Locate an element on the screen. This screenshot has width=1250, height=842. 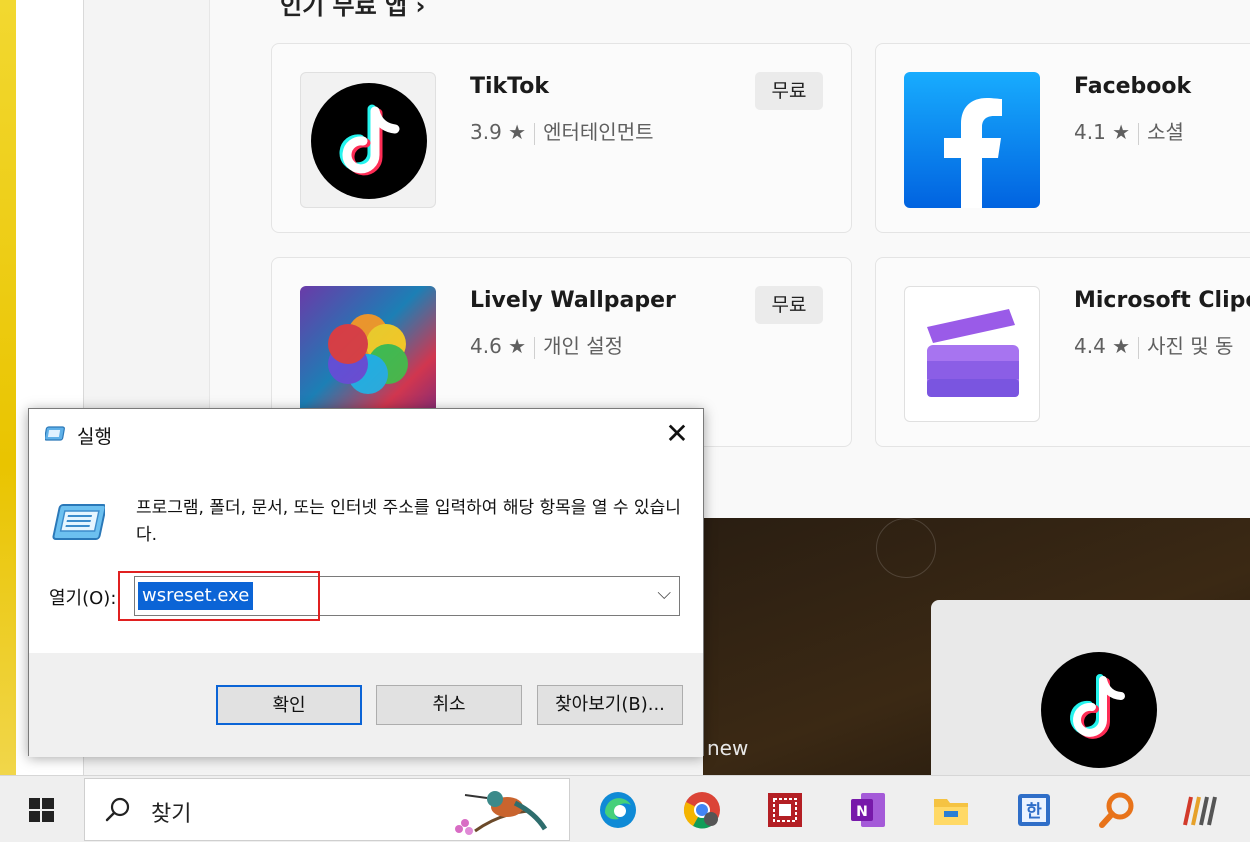
app-name: Microsoft Clipch is located at coordinates (1162, 300).